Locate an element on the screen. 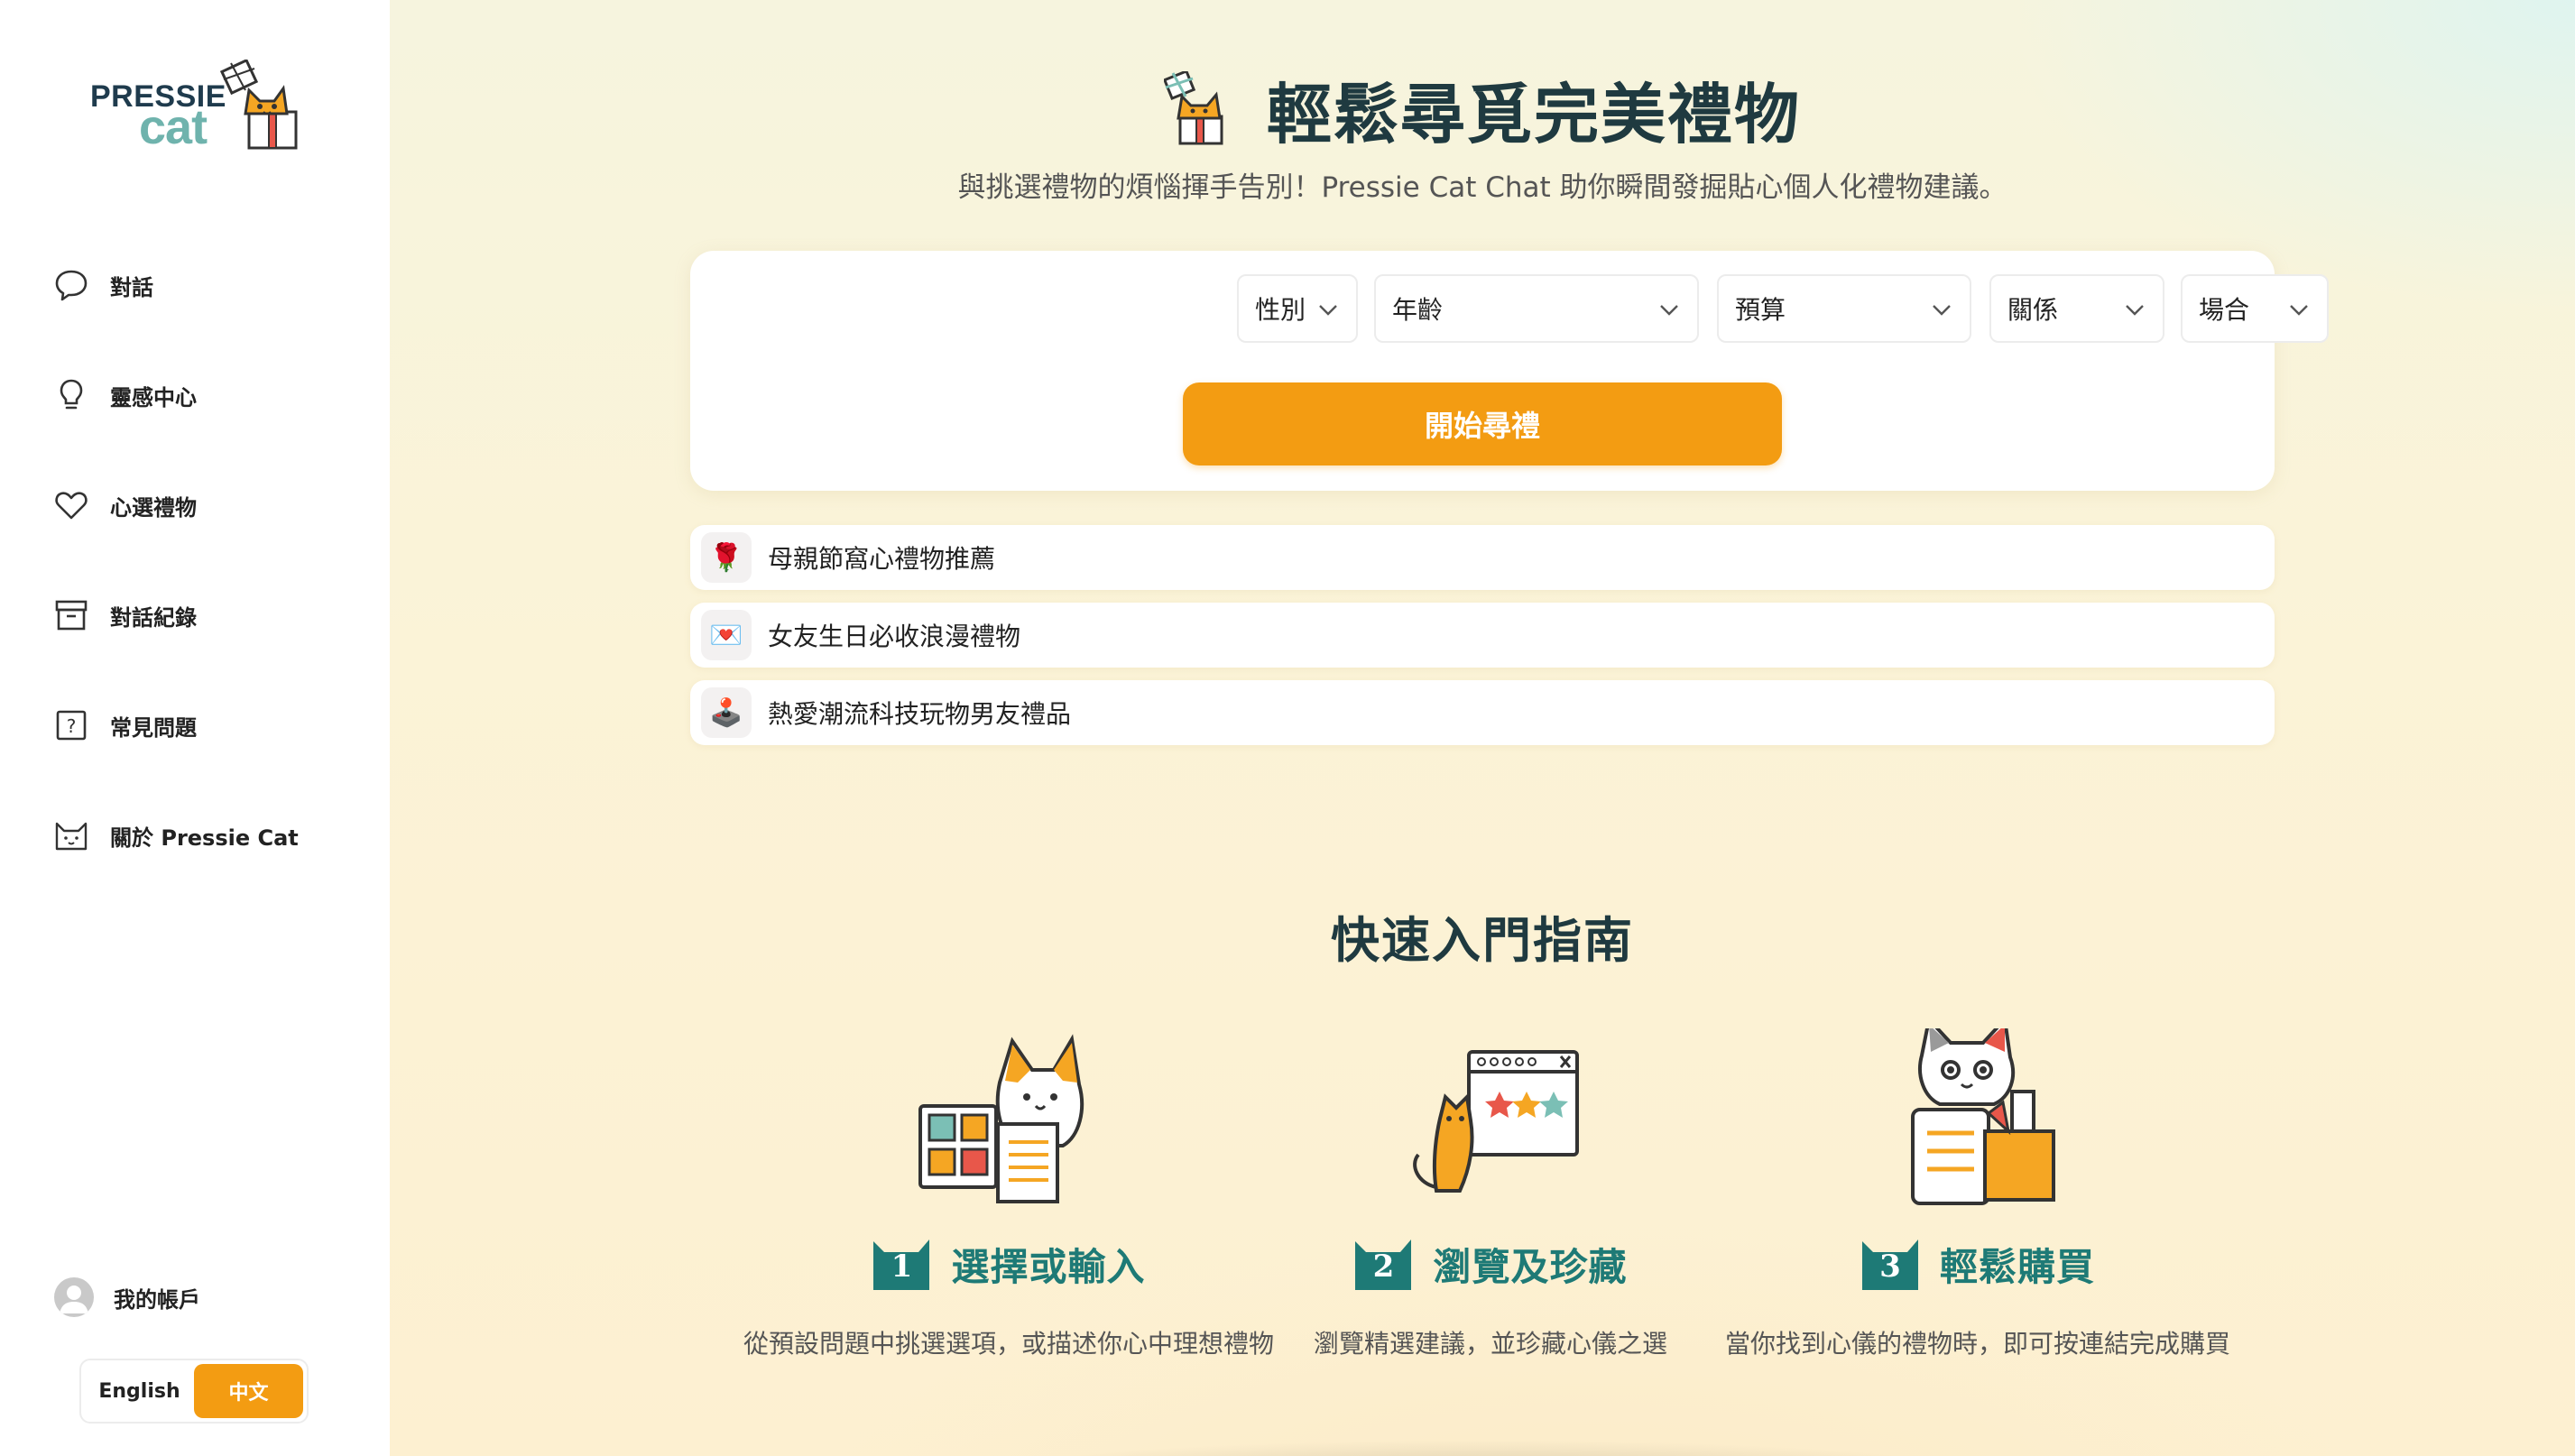  step-1-heading: 1 選擇或輸入 is located at coordinates (1009, 1264).